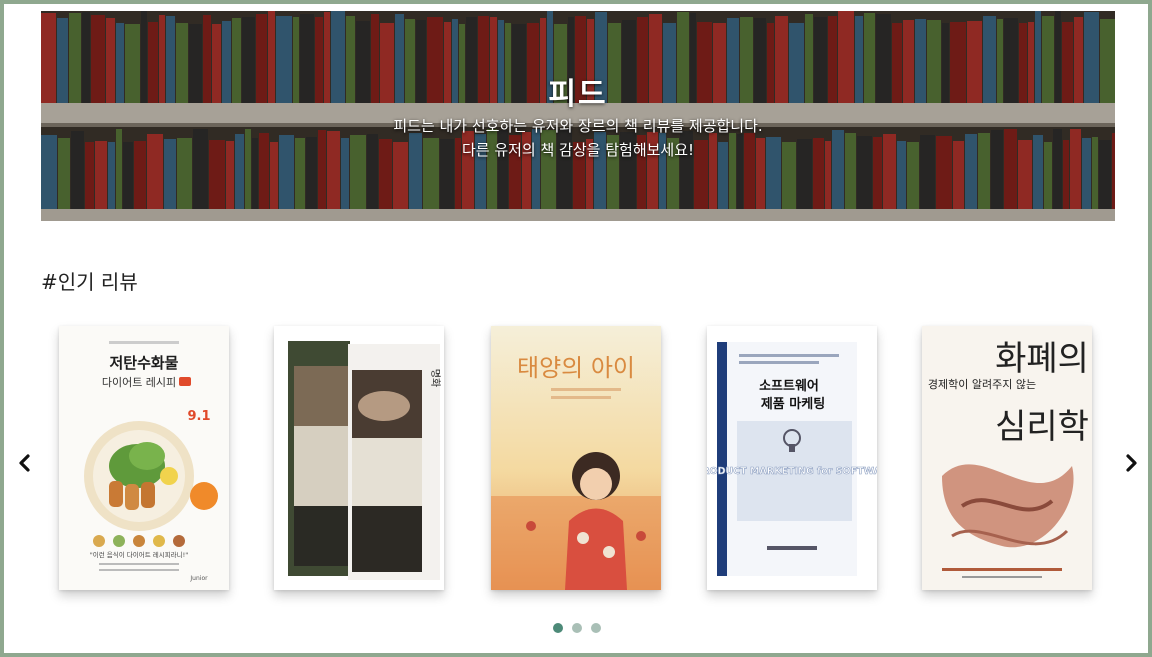 The image size is (1152, 657). Describe the element at coordinates (139, 554) in the screenshot. I see `book-cover-quote: "이런 음식이 다이어트 레시피라니!"` at that location.